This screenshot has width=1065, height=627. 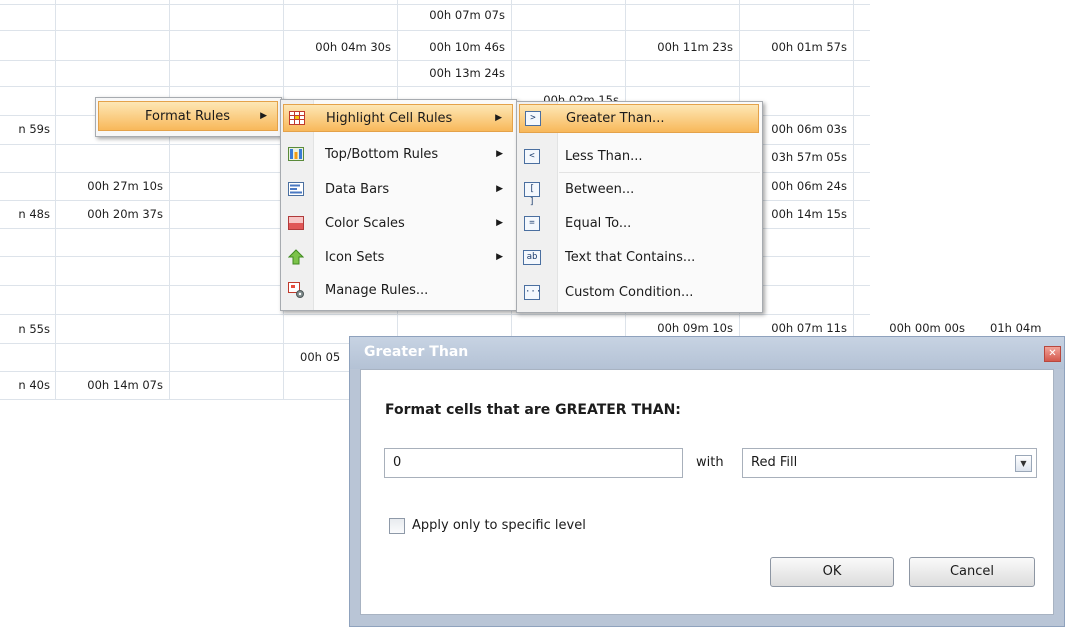 I want to click on menu-item-color-scales: Color Scales ▶, so click(x=398, y=223).